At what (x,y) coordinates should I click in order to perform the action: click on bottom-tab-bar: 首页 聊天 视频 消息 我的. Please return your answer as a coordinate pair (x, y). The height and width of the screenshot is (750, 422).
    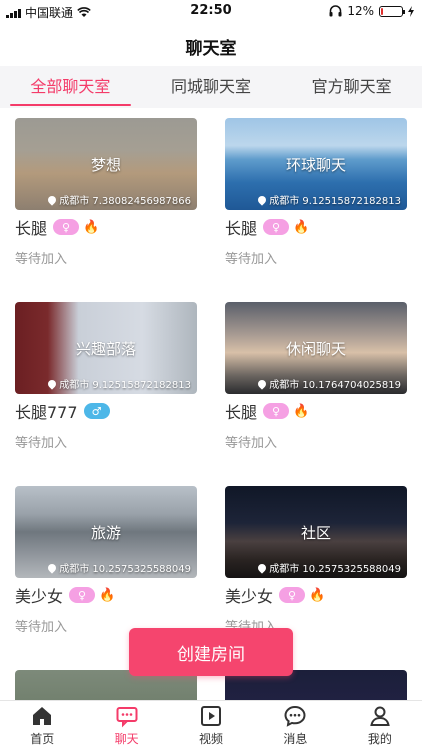
    Looking at the image, I should click on (211, 725).